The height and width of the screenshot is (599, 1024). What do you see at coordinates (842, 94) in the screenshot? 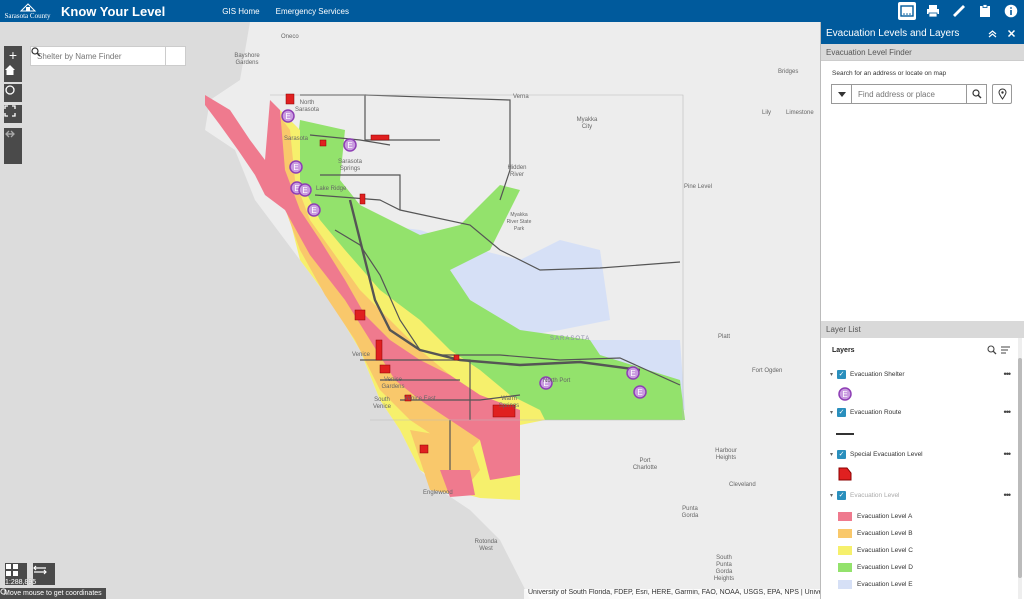
I see `source-dropdown-icon` at bounding box center [842, 94].